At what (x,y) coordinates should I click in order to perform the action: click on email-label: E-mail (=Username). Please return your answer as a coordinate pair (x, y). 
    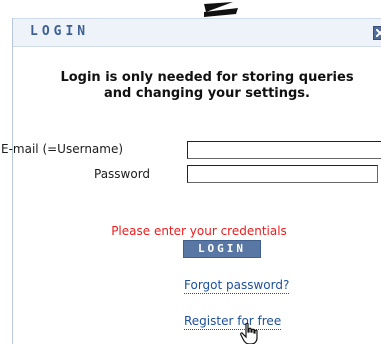
    Looking at the image, I should click on (62, 149).